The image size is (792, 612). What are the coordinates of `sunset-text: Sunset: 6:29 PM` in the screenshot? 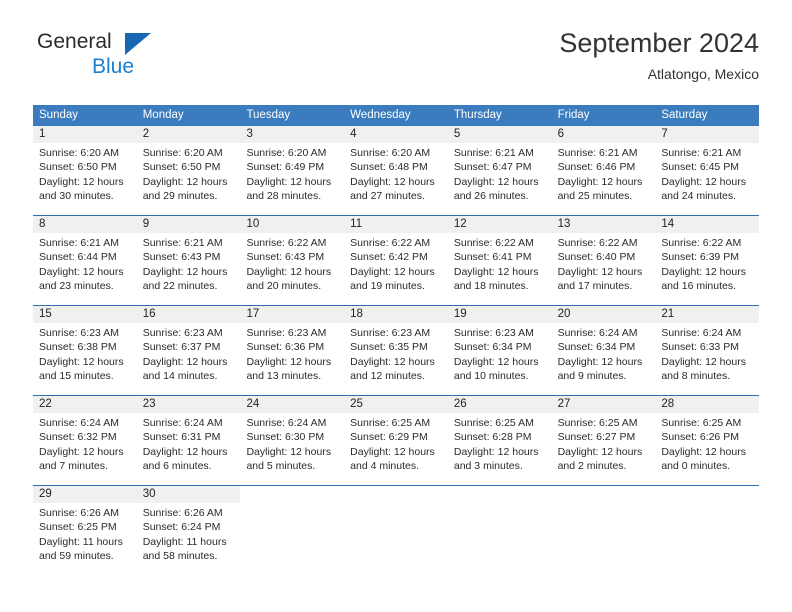 It's located at (389, 437).